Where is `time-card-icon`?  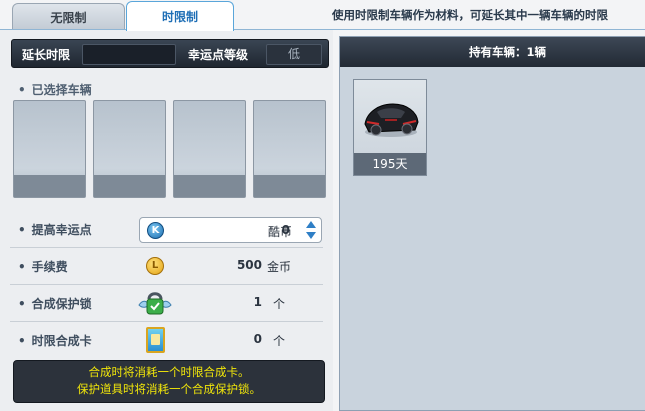 time-card-icon is located at coordinates (155, 340).